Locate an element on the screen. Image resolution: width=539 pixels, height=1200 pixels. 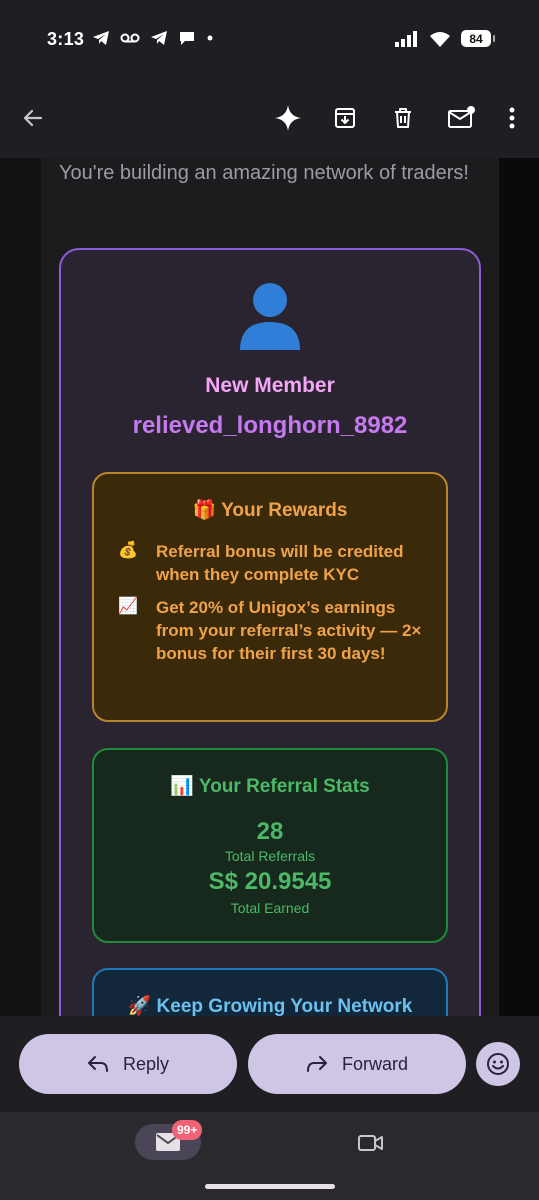
notification-icons is located at coordinates (153, 38).